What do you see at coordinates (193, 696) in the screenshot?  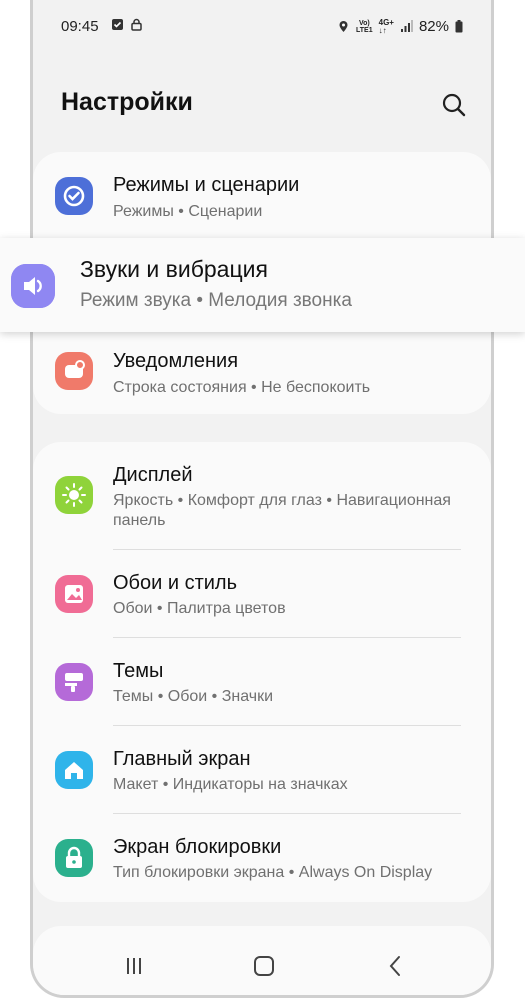 I see `settings-item-subtitle: Темы • Обои • Значки` at bounding box center [193, 696].